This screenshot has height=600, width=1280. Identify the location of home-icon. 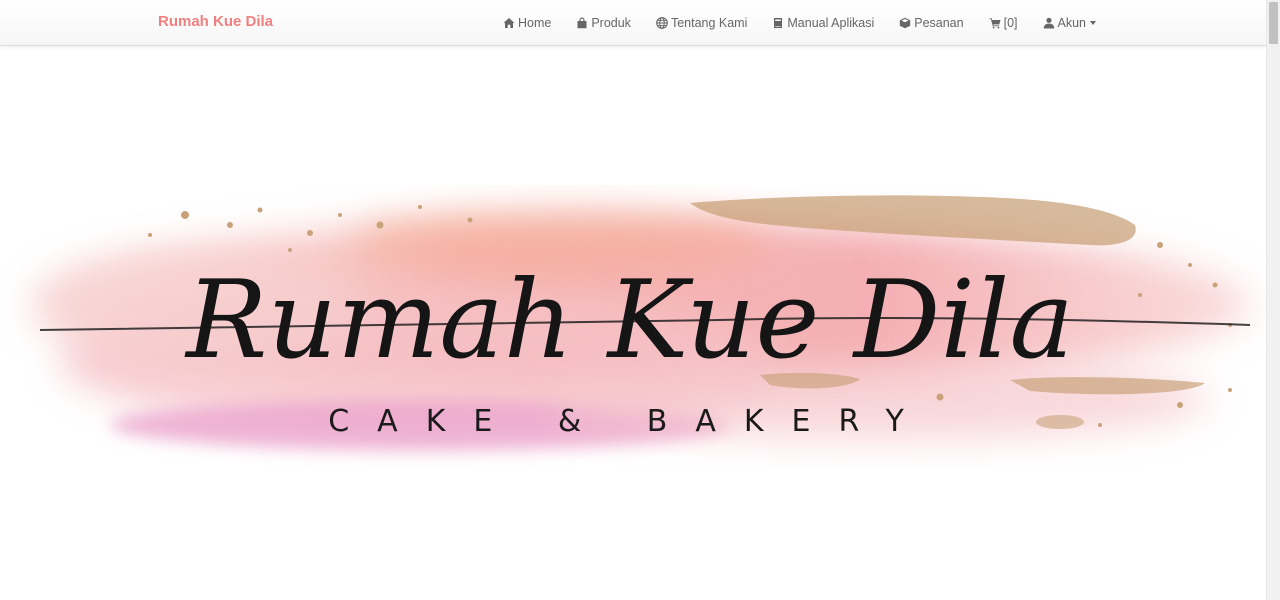
(509, 23).